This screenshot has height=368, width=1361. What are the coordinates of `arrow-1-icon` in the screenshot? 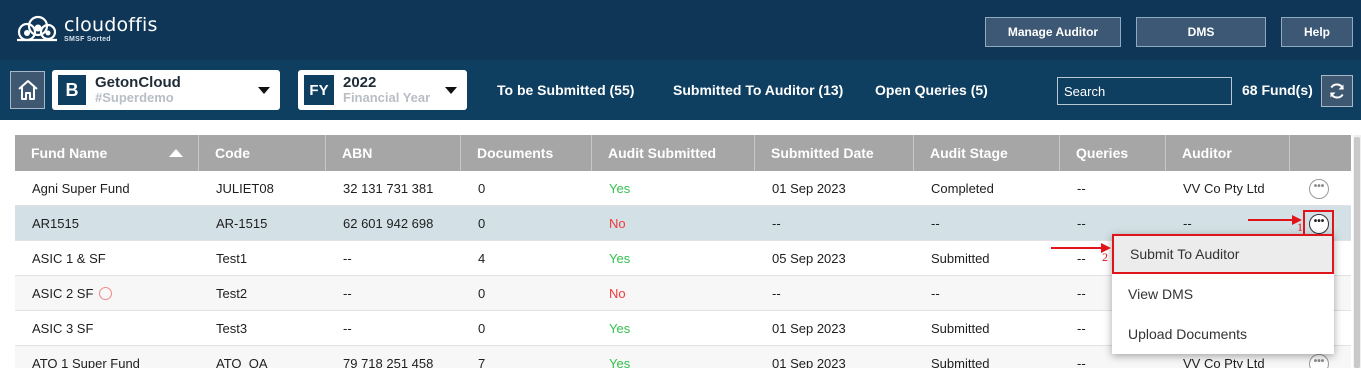 It's located at (1275, 220).